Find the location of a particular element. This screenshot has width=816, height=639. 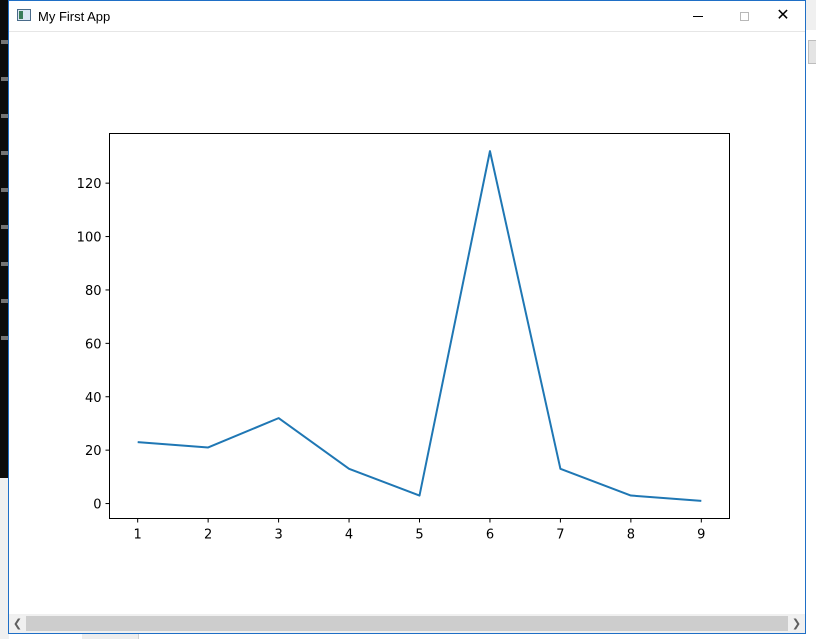

x-tick-label: 6 is located at coordinates (490, 535).